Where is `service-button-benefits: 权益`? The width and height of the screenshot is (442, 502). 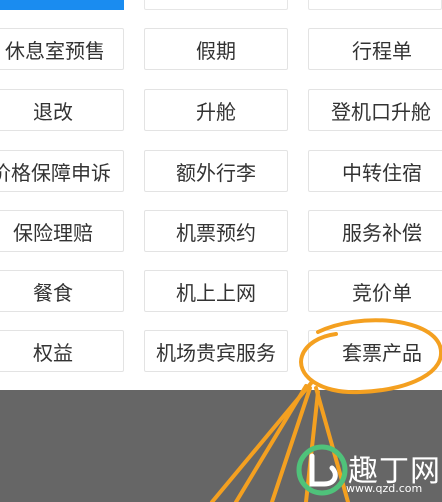
service-button-benefits: 权益 is located at coordinates (62, 351).